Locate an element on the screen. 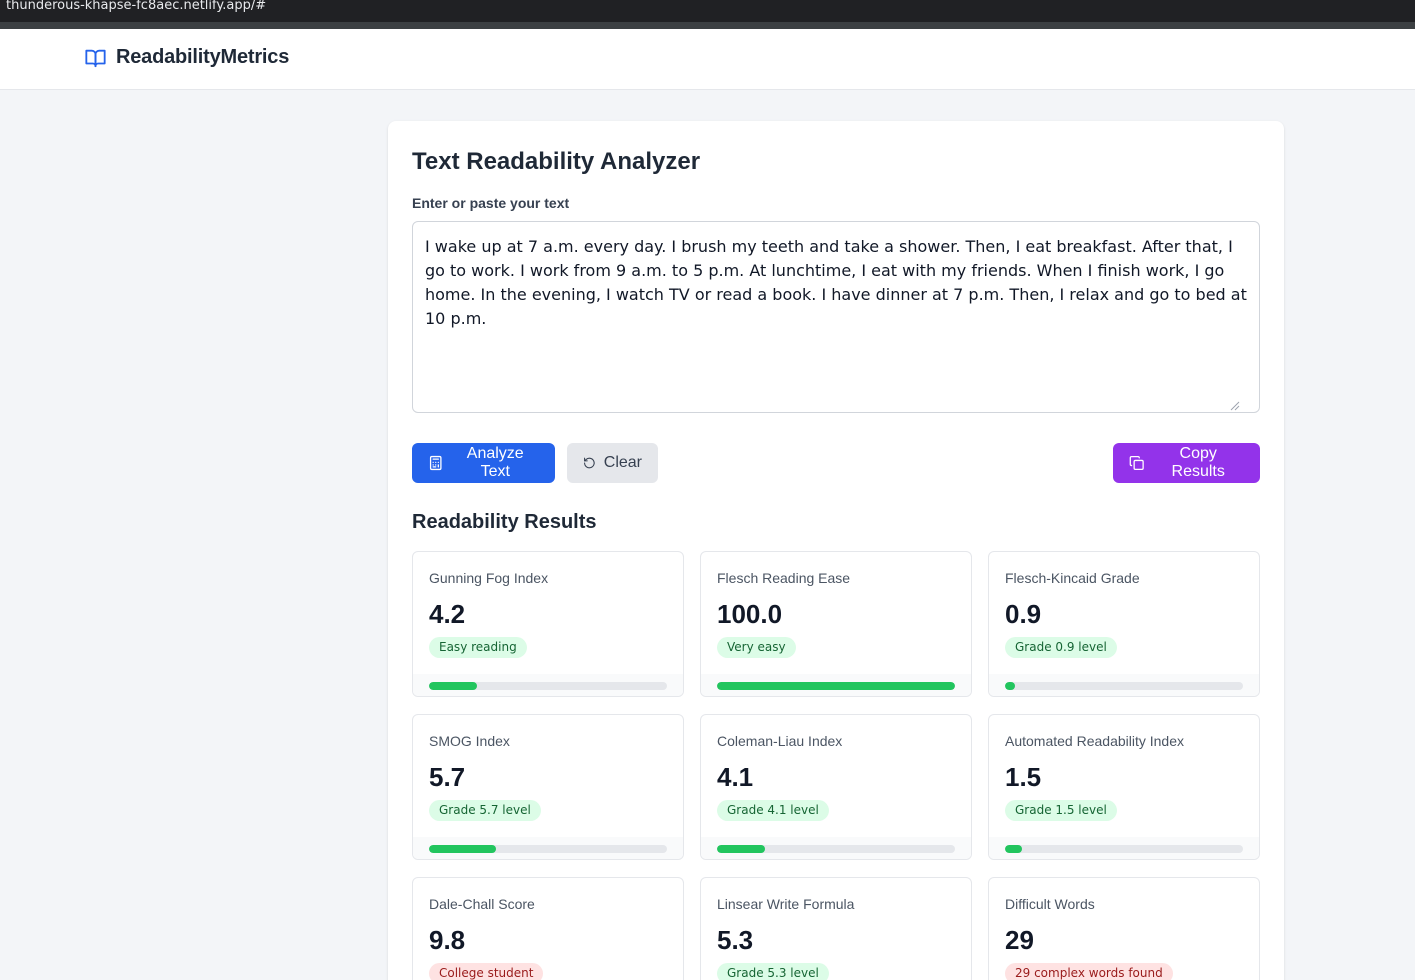  metric-card: Difficult Words 29 29 complex words found is located at coordinates (1124, 928).